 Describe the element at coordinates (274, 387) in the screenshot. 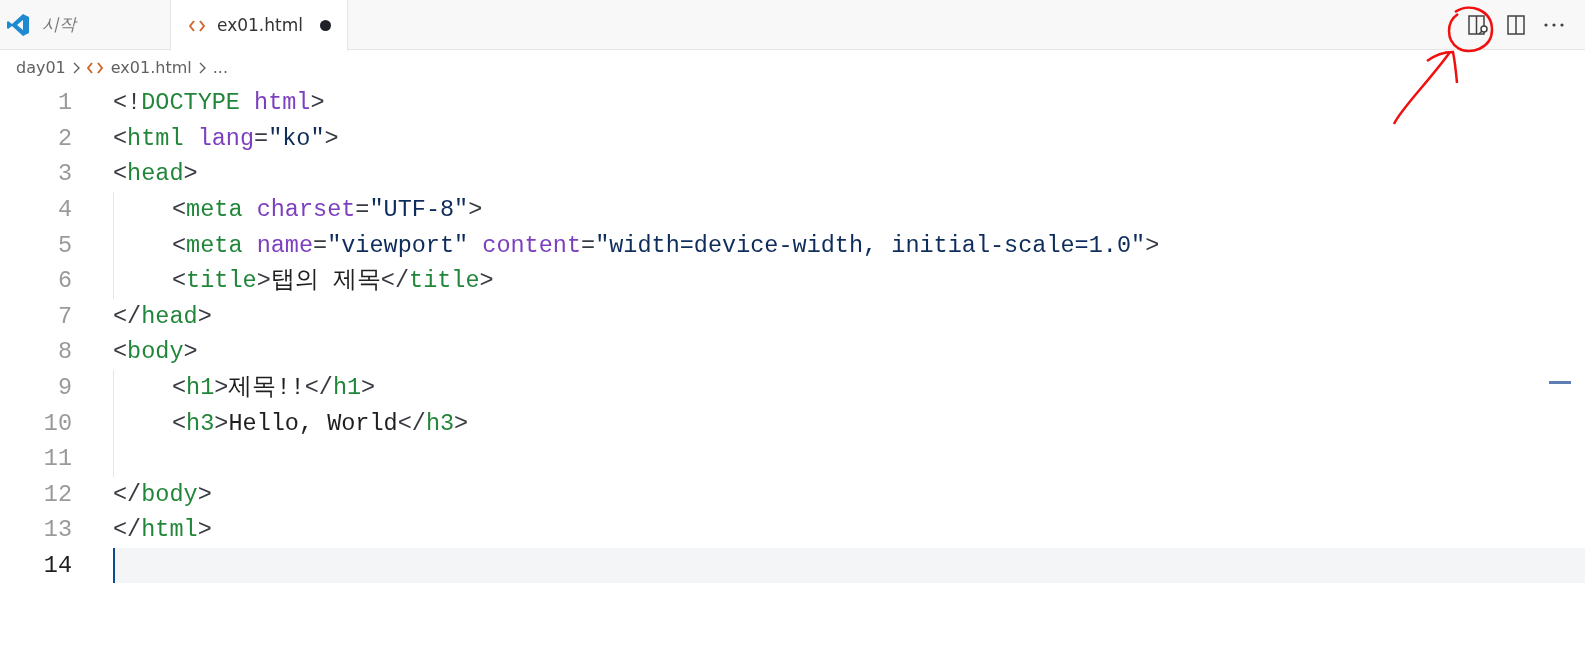

I see `code-line: <h1>제목!!</h1>` at that location.